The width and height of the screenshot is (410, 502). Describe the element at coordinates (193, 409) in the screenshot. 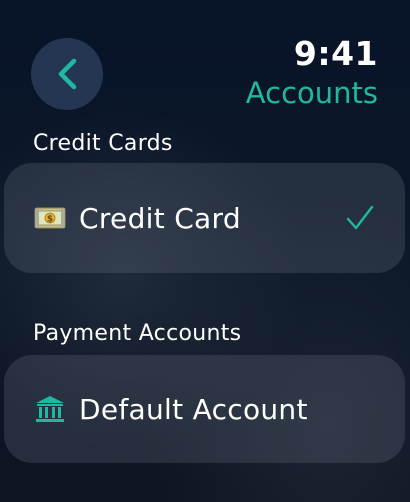

I see `list-item-label: Default Account` at that location.